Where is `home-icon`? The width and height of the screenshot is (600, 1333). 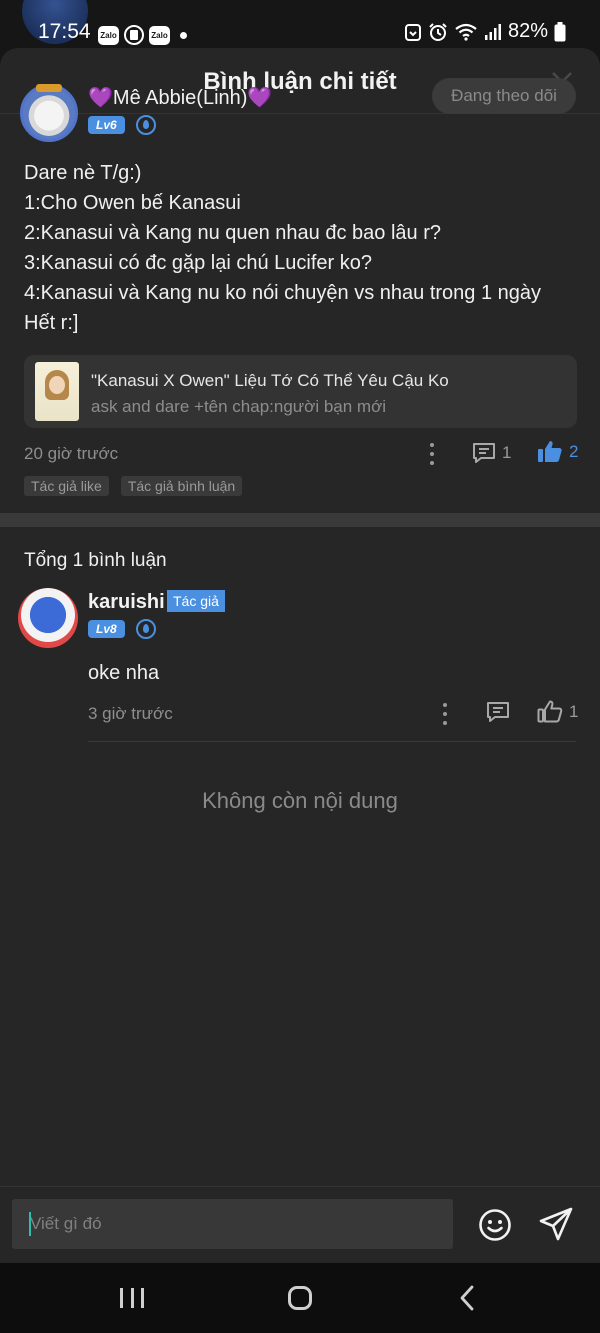 home-icon is located at coordinates (300, 1298).